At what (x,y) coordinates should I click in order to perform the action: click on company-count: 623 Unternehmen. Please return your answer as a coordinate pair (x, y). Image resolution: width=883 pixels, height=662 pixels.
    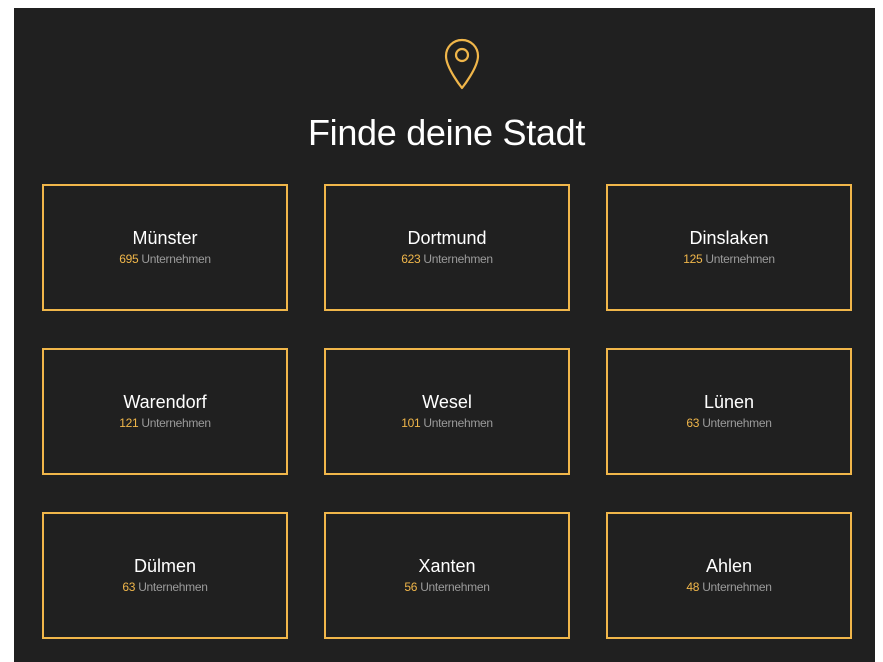
    Looking at the image, I should click on (447, 259).